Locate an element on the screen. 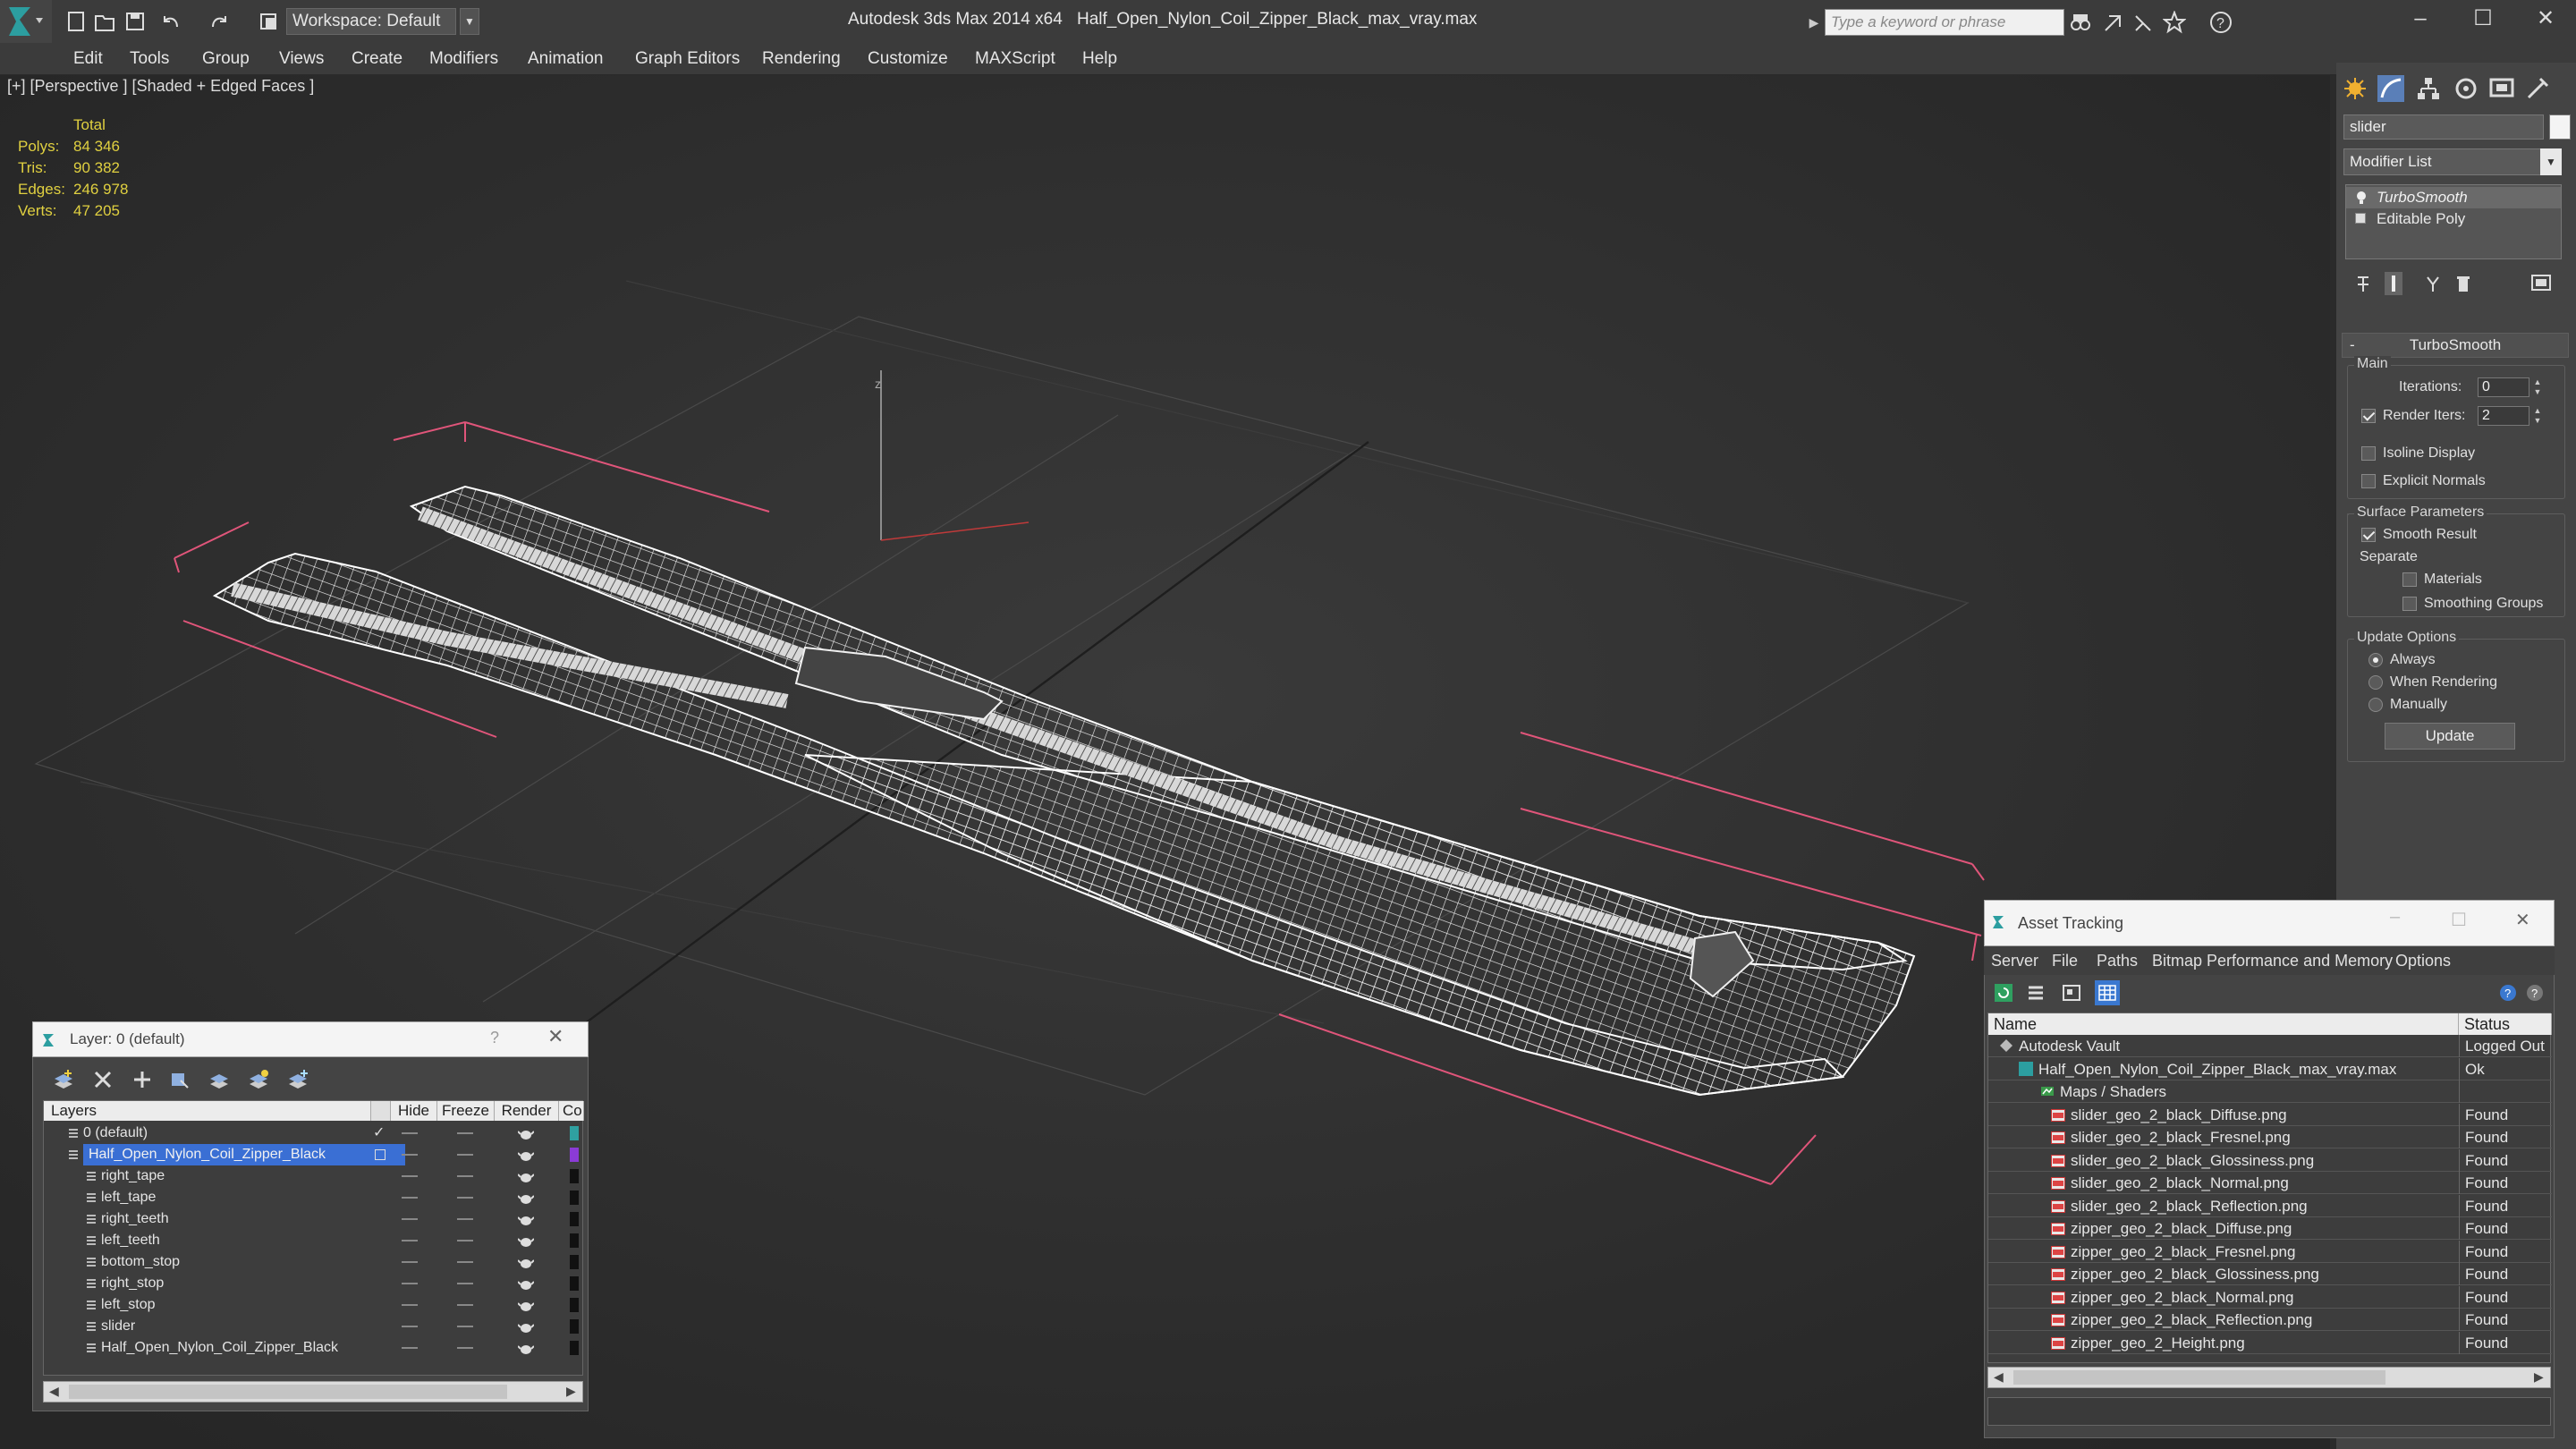  context-help-icon: ? is located at coordinates (2535, 993).